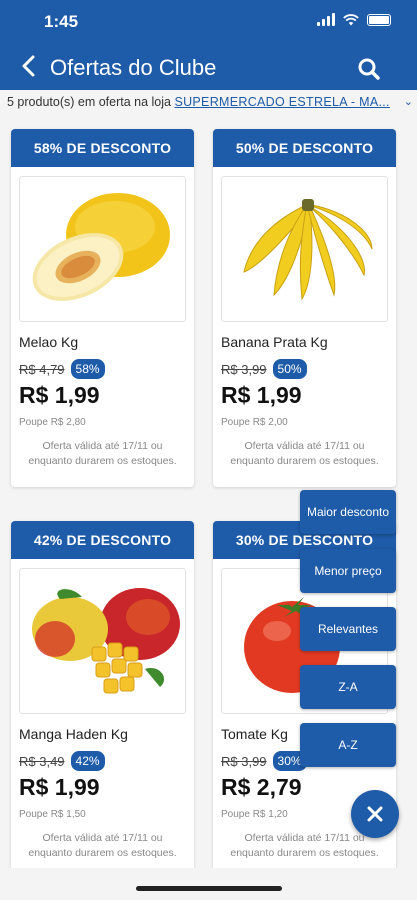 This screenshot has height=900, width=417. What do you see at coordinates (304, 148) in the screenshot?
I see `discount-banner: 50% DE DESCONTO` at bounding box center [304, 148].